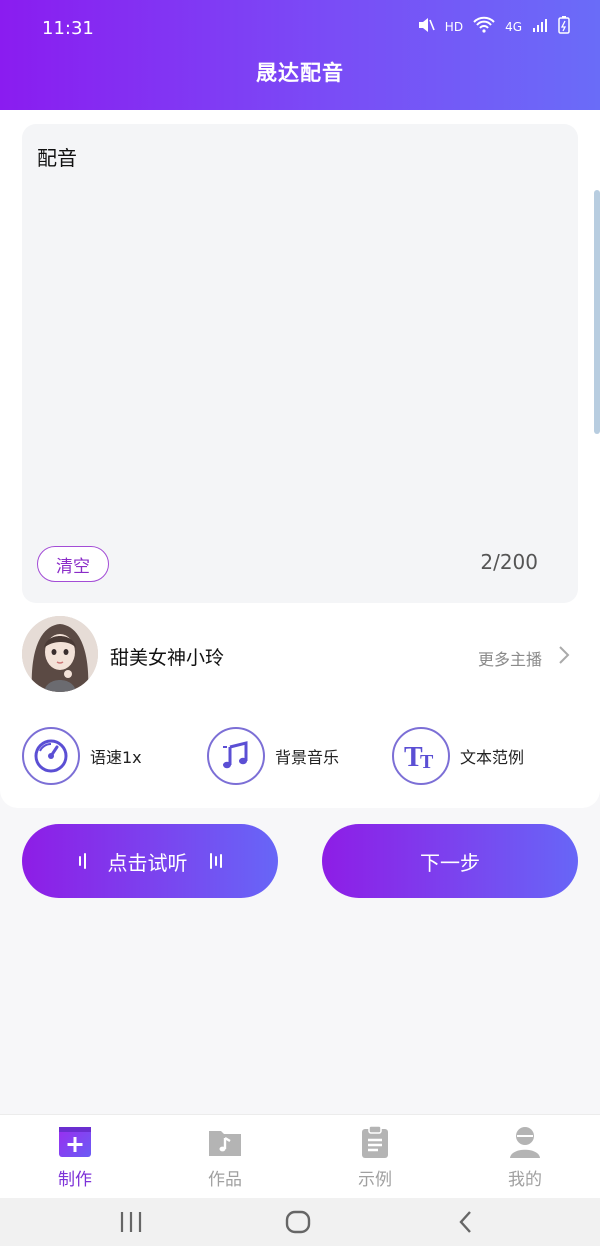 This screenshot has width=600, height=1246. I want to click on tab-profile: 我的, so click(525, 1157).